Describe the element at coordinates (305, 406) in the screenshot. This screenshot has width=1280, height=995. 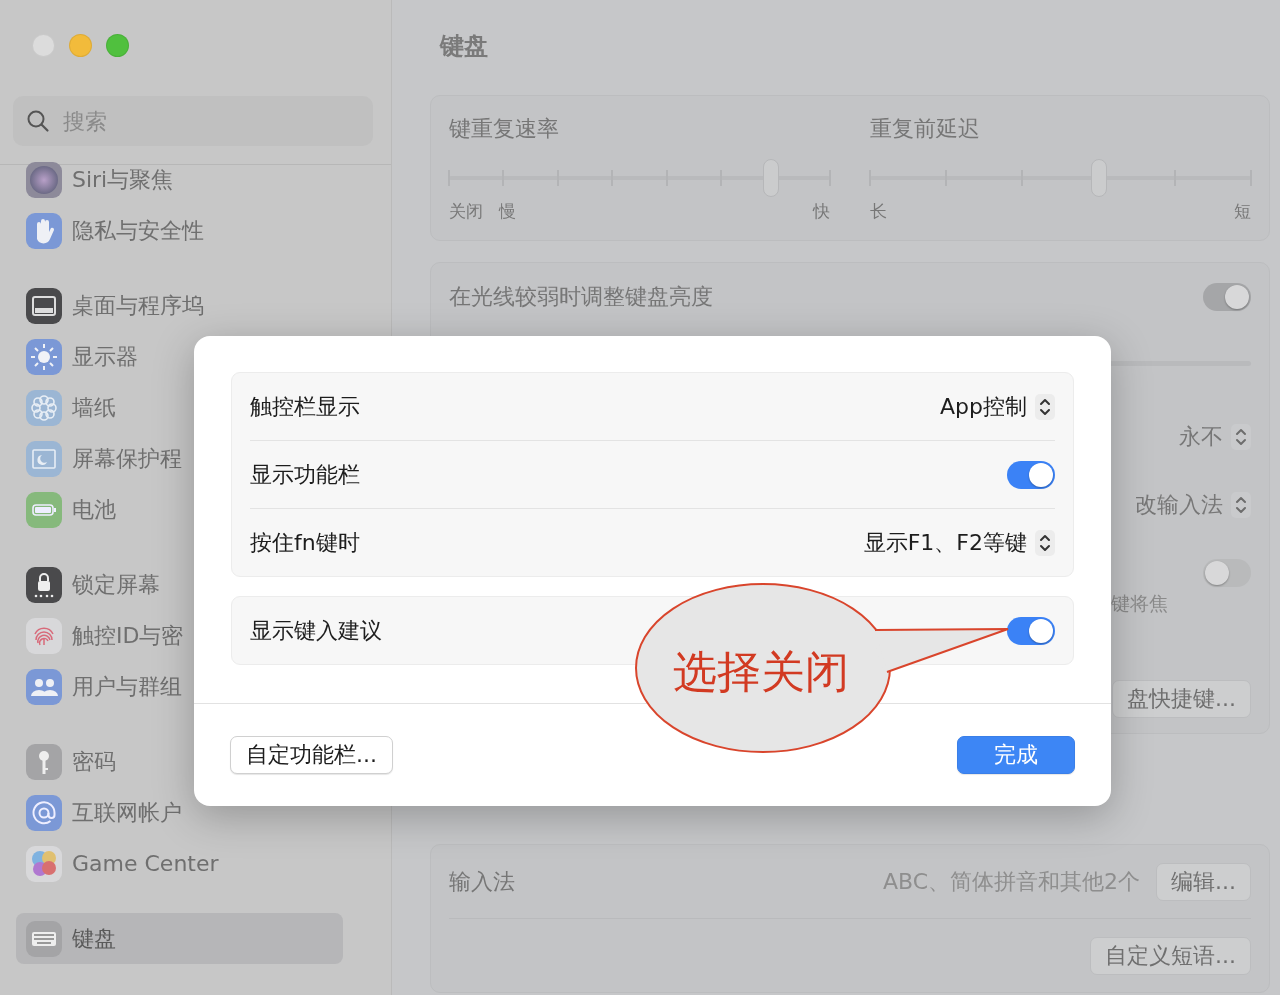
I see `setting-label: 触控栏显示` at that location.